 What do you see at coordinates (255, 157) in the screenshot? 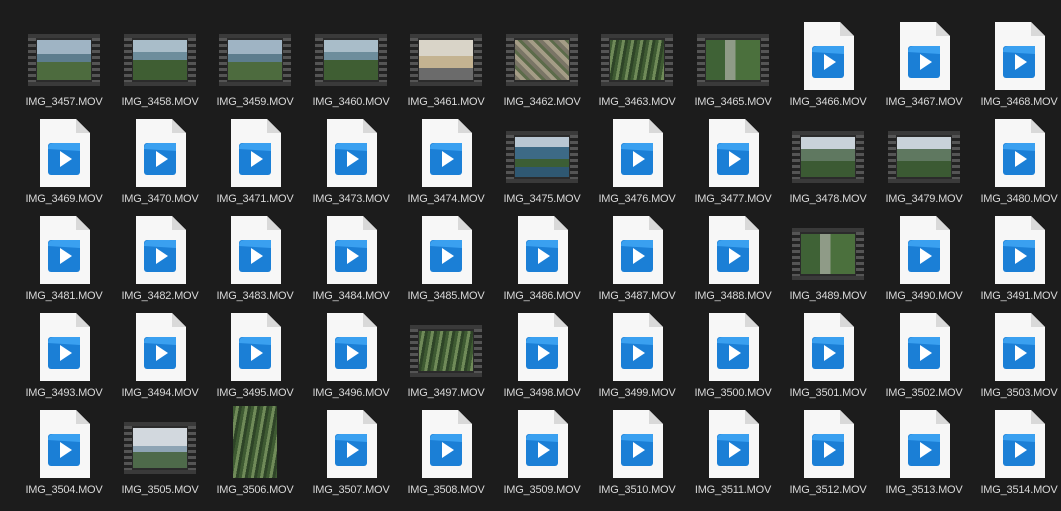
I see `file-item: IMG_3471.MOV` at bounding box center [255, 157].